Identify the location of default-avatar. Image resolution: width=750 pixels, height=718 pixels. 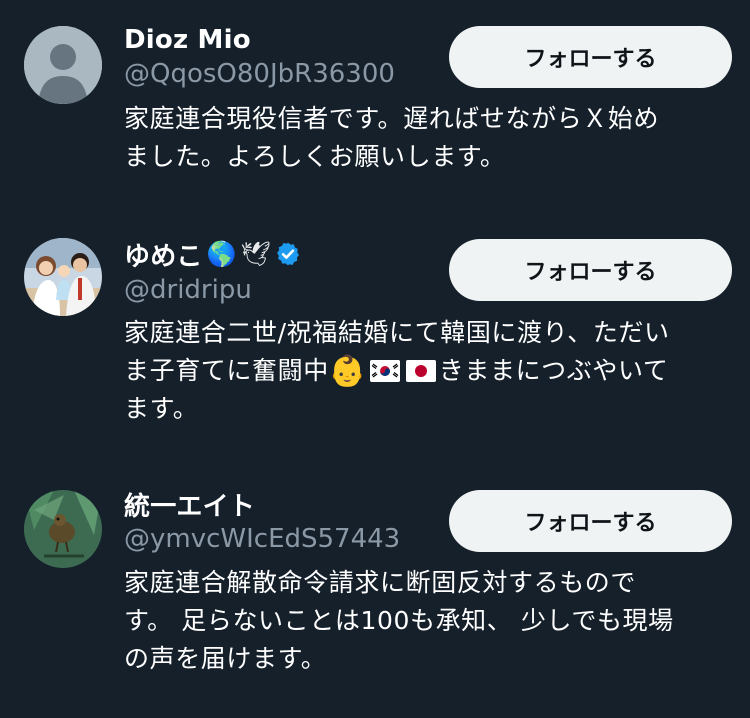
(63, 65).